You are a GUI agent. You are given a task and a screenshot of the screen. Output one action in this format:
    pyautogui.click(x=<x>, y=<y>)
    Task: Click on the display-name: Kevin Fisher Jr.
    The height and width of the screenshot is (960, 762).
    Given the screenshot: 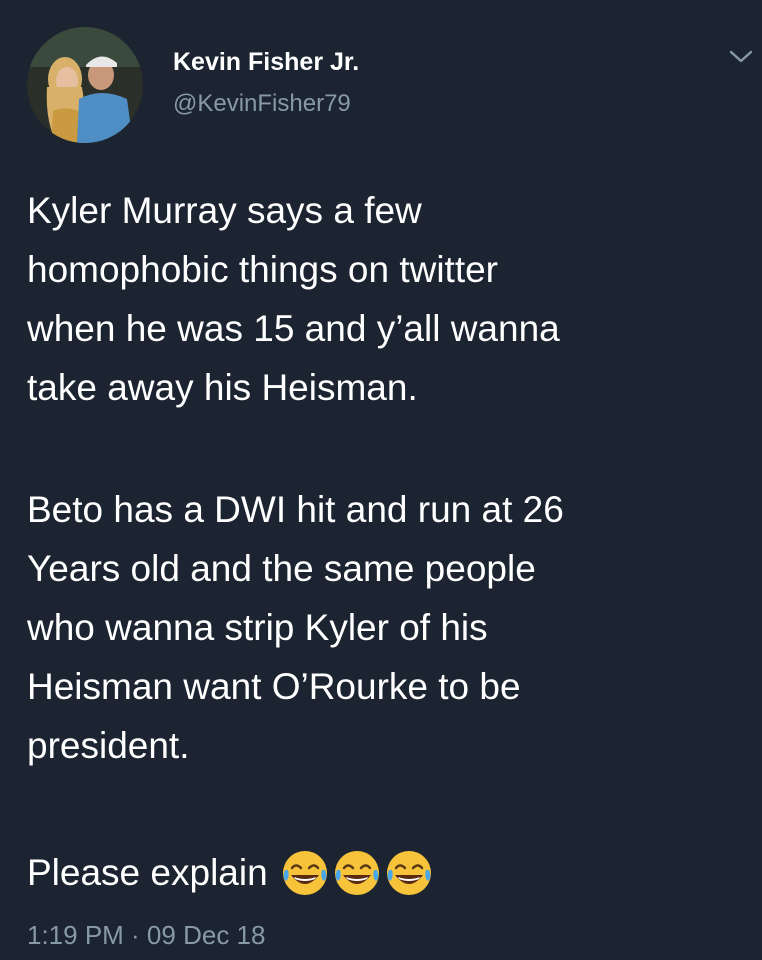 What is the action you would take?
    pyautogui.click(x=266, y=62)
    